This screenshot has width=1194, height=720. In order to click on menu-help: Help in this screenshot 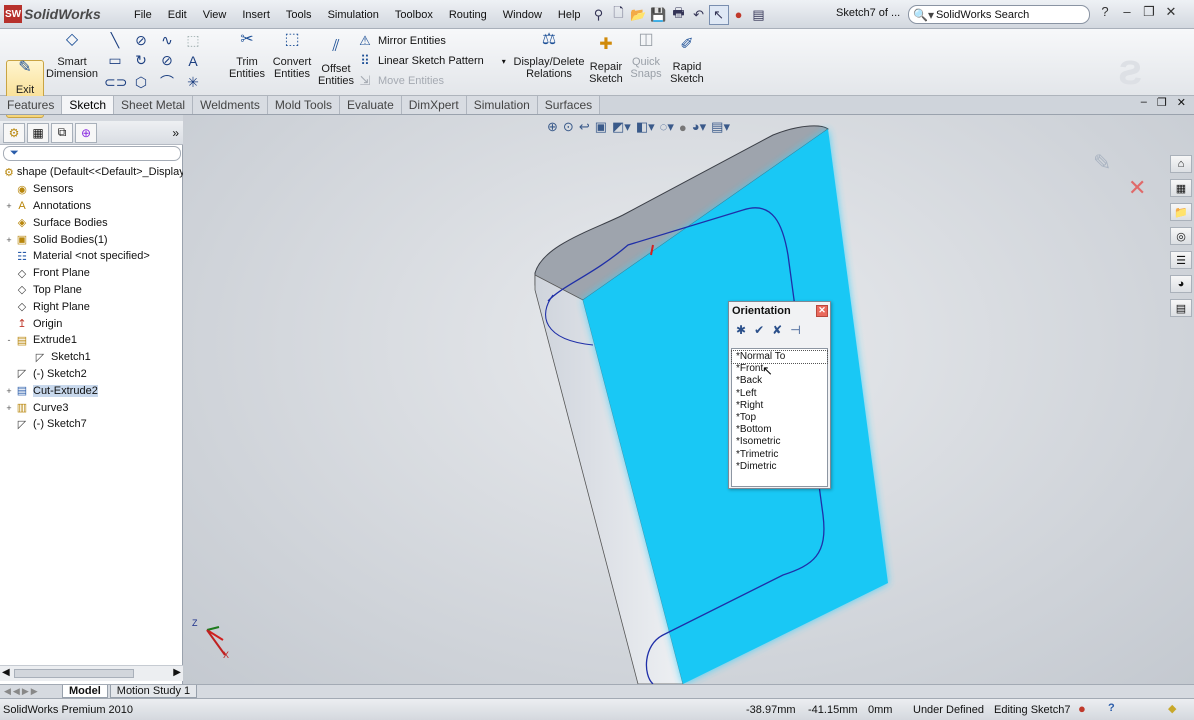, I will do `click(569, 15)`.